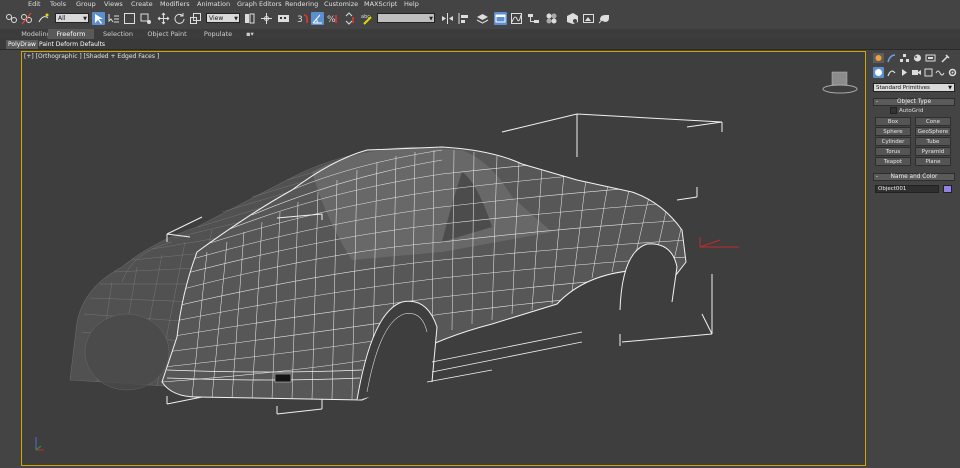  Describe the element at coordinates (551, 18) in the screenshot. I see `material-editor-icon` at that location.